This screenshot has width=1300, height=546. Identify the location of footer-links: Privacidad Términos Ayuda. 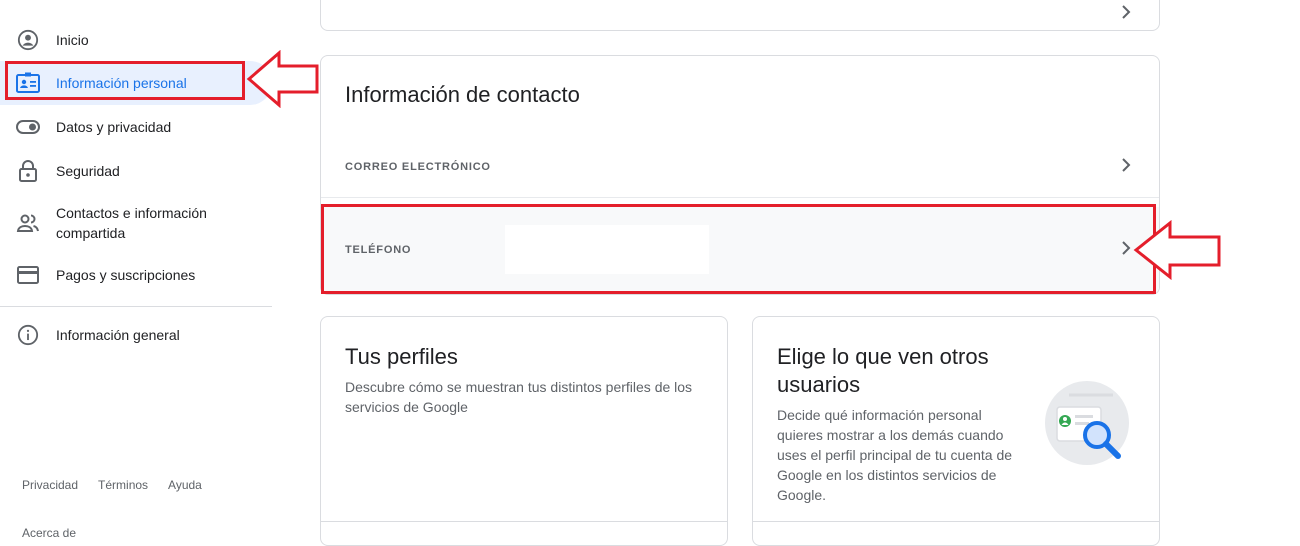
(112, 485).